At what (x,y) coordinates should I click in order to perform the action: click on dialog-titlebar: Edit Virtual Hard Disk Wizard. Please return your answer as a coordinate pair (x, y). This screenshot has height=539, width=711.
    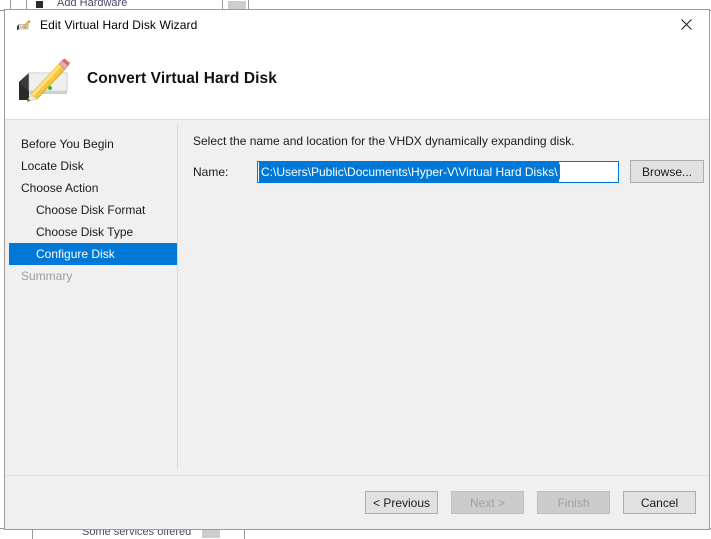
    Looking at the image, I should click on (357, 24).